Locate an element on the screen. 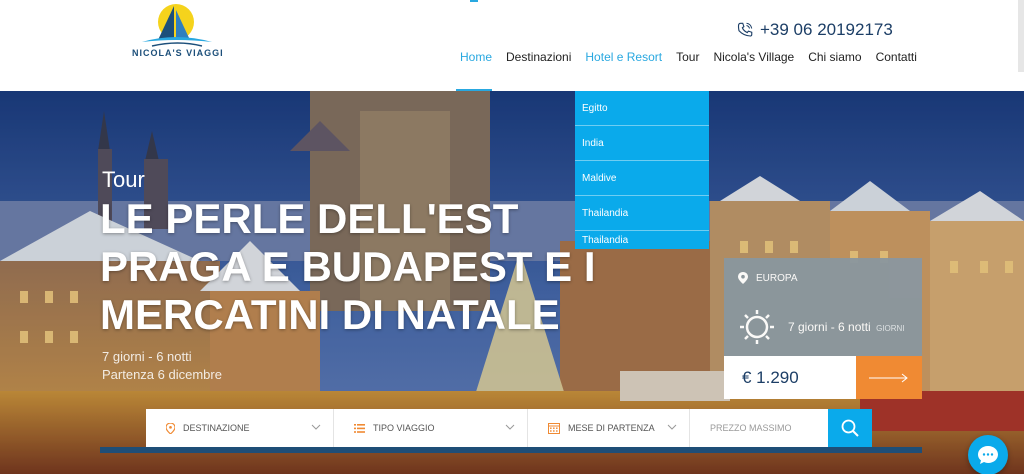  search-bar-shadow is located at coordinates (511, 450).